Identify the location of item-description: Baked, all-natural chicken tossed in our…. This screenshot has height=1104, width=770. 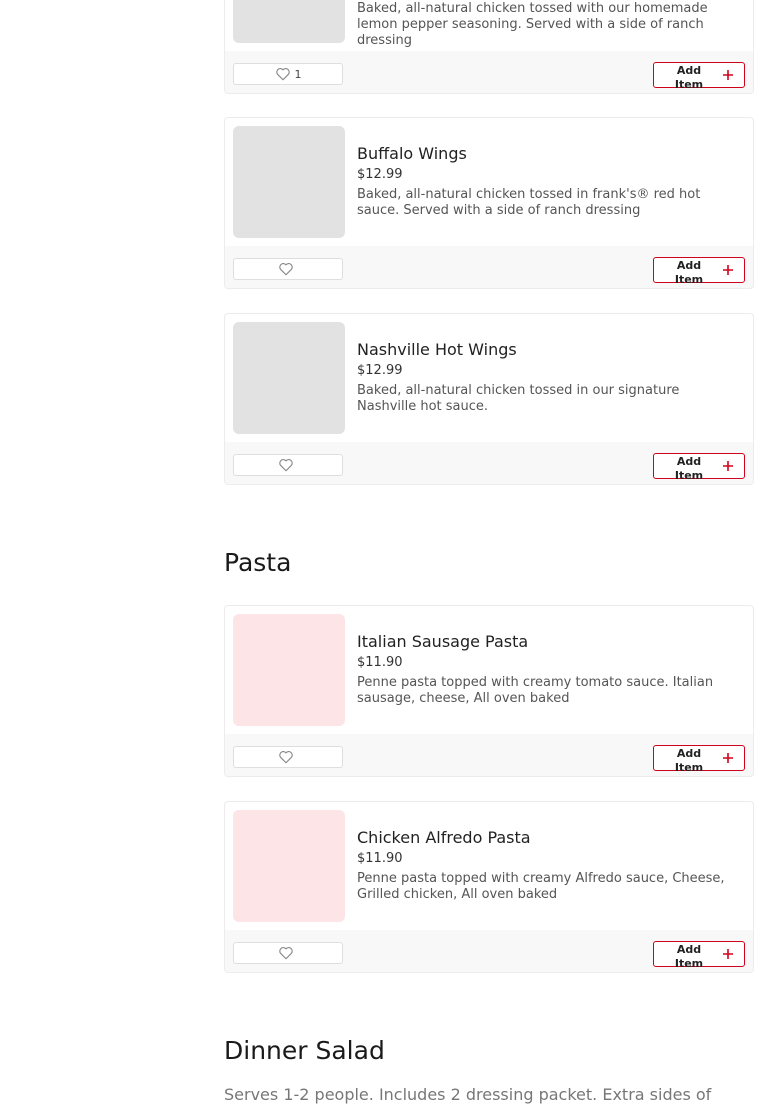
(518, 398).